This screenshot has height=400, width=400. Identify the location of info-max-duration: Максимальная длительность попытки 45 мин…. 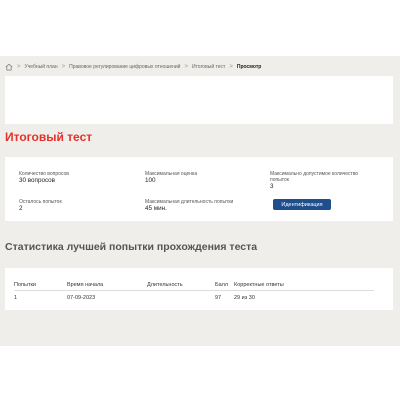
(189, 205).